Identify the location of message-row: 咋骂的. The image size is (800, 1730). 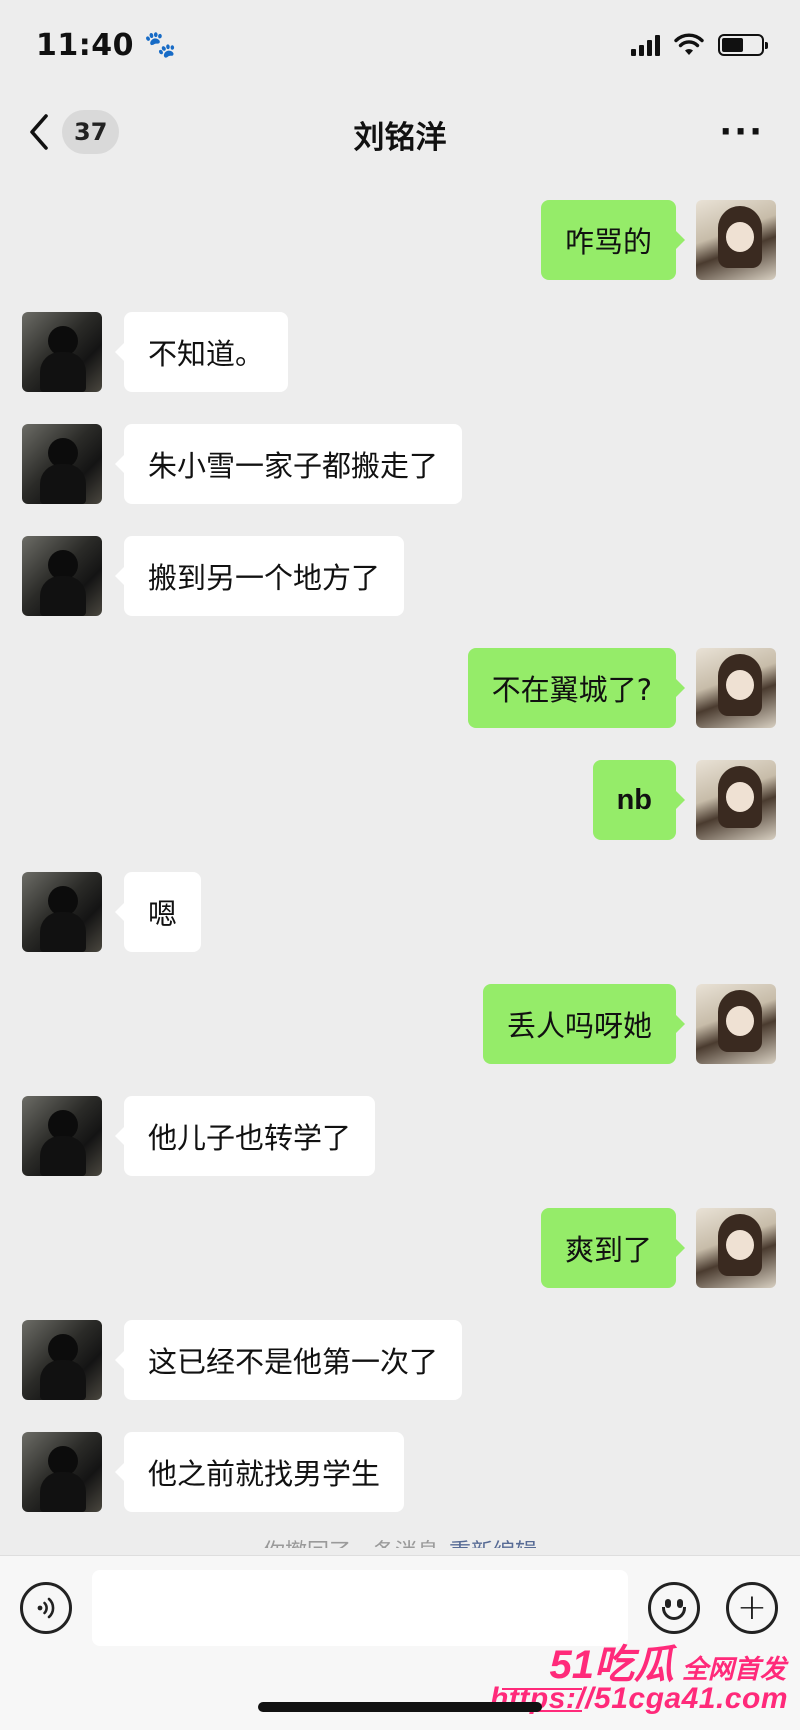
(400, 240).